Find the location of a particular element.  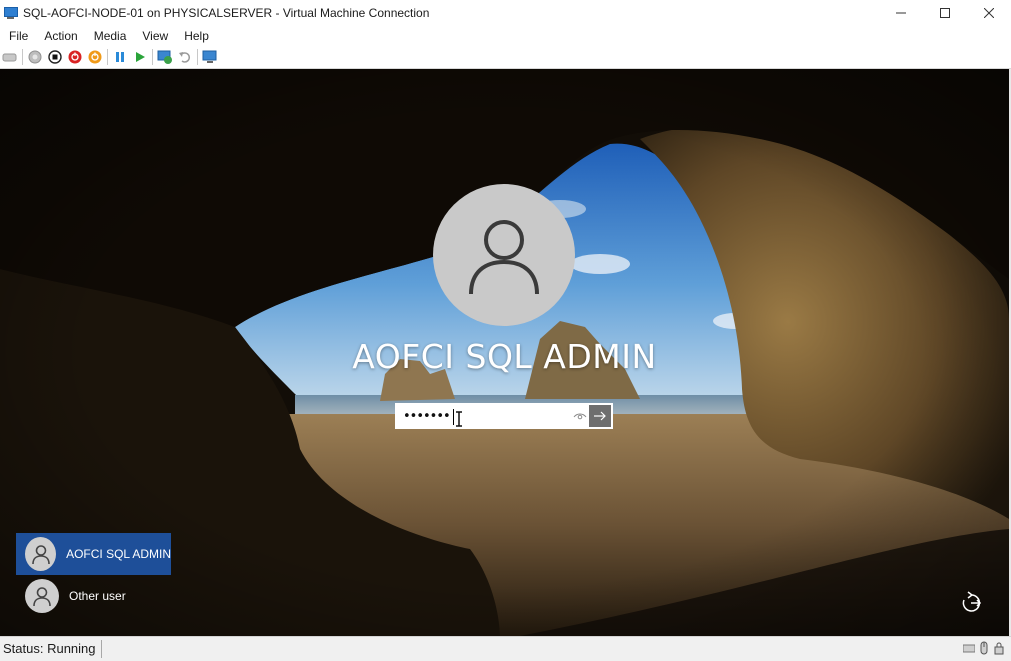

minimize-icon is located at coordinates (901, 13).